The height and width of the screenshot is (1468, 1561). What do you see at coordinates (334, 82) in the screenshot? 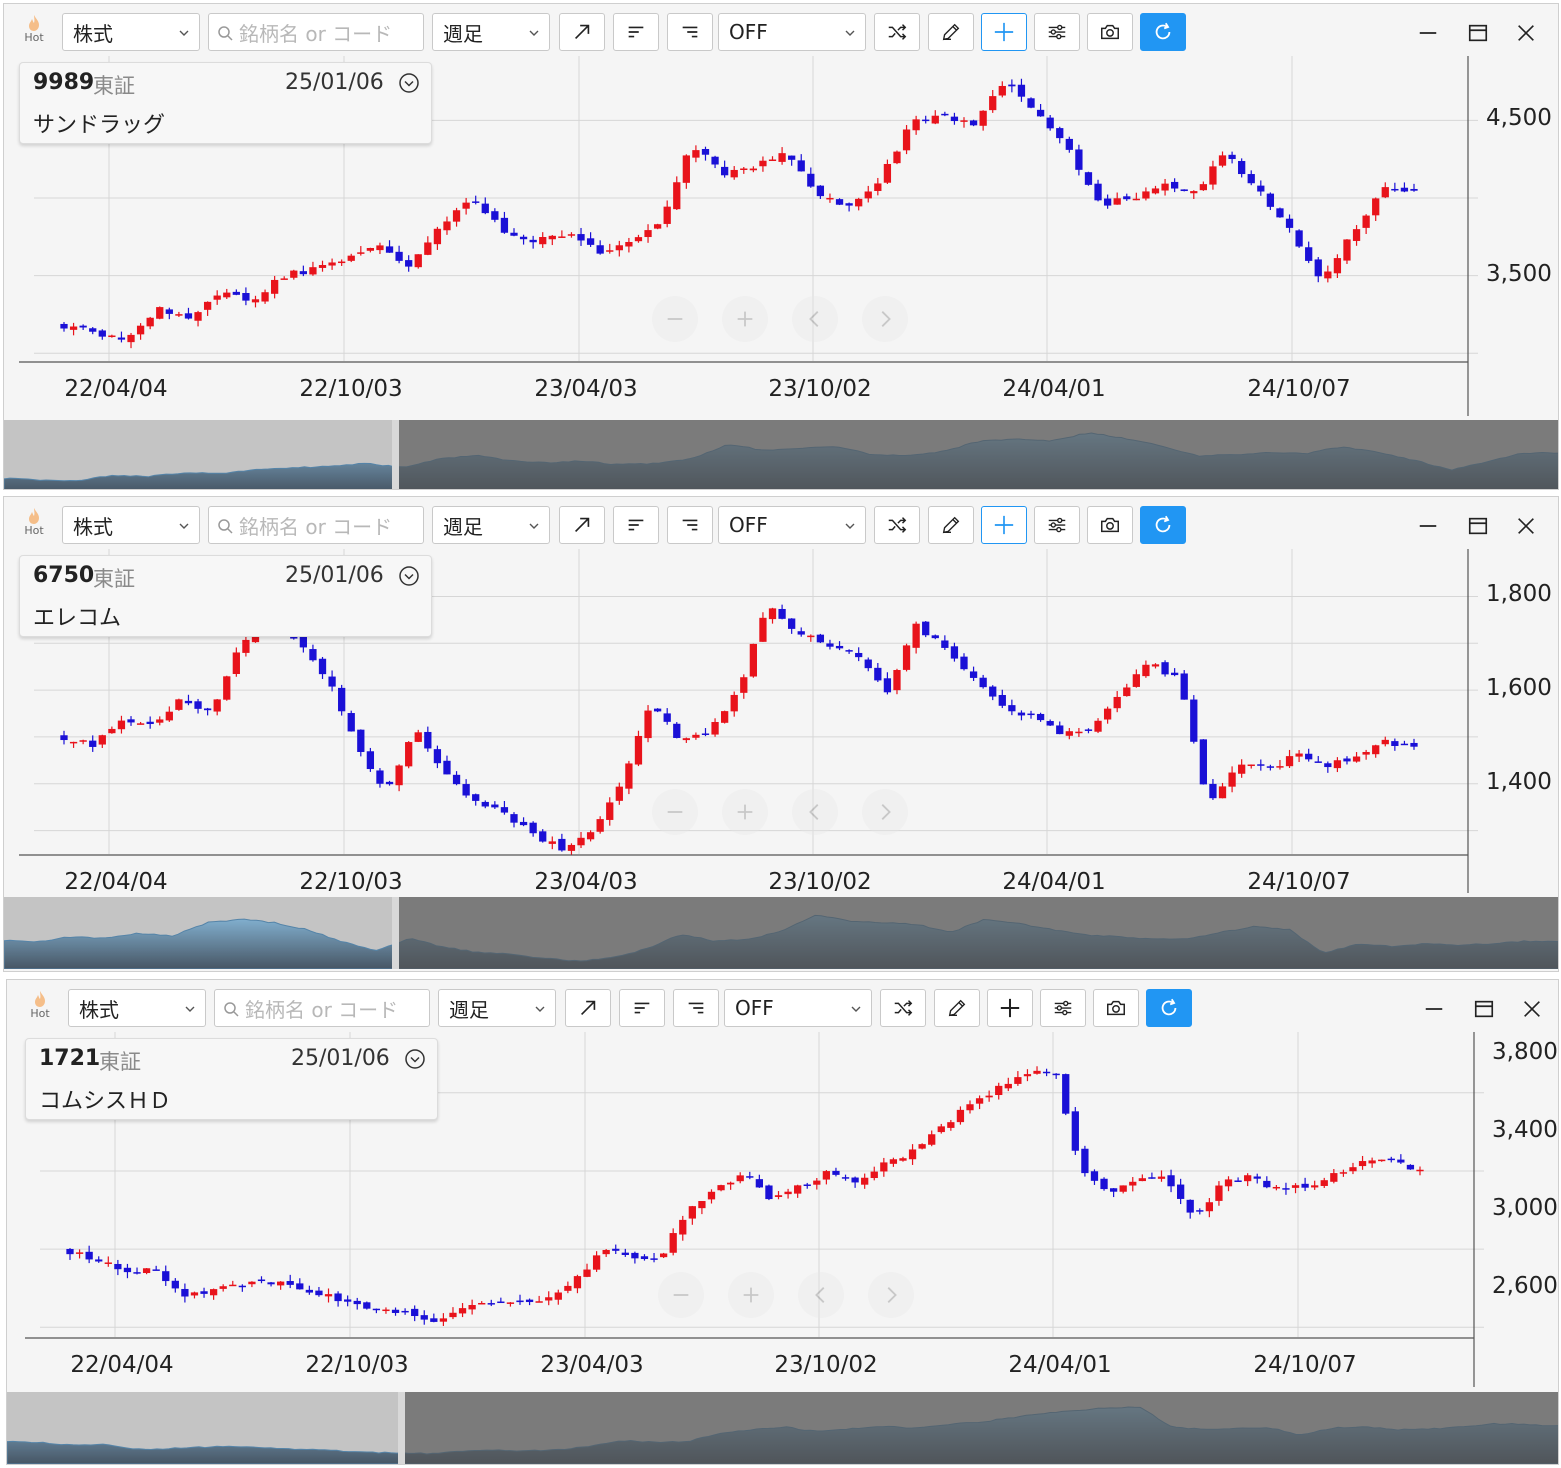
I see `date-label: 25/01/06` at bounding box center [334, 82].